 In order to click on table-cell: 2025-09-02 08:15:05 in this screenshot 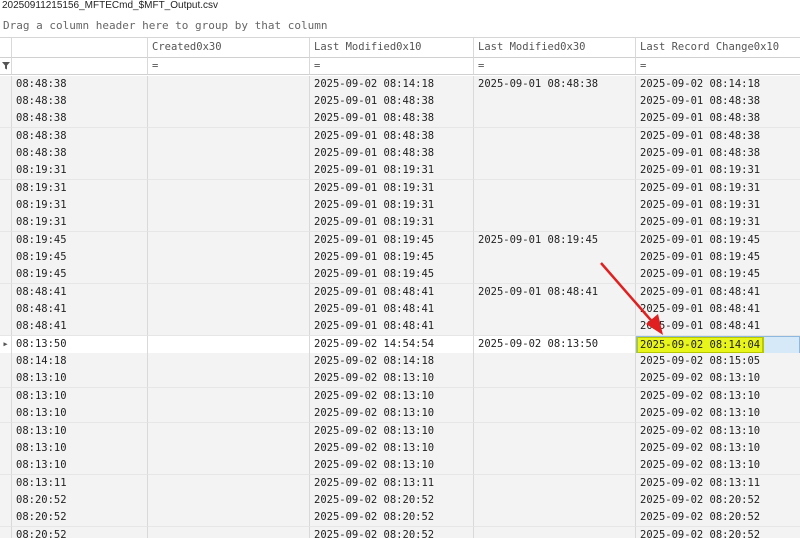, I will do `click(718, 362)`.